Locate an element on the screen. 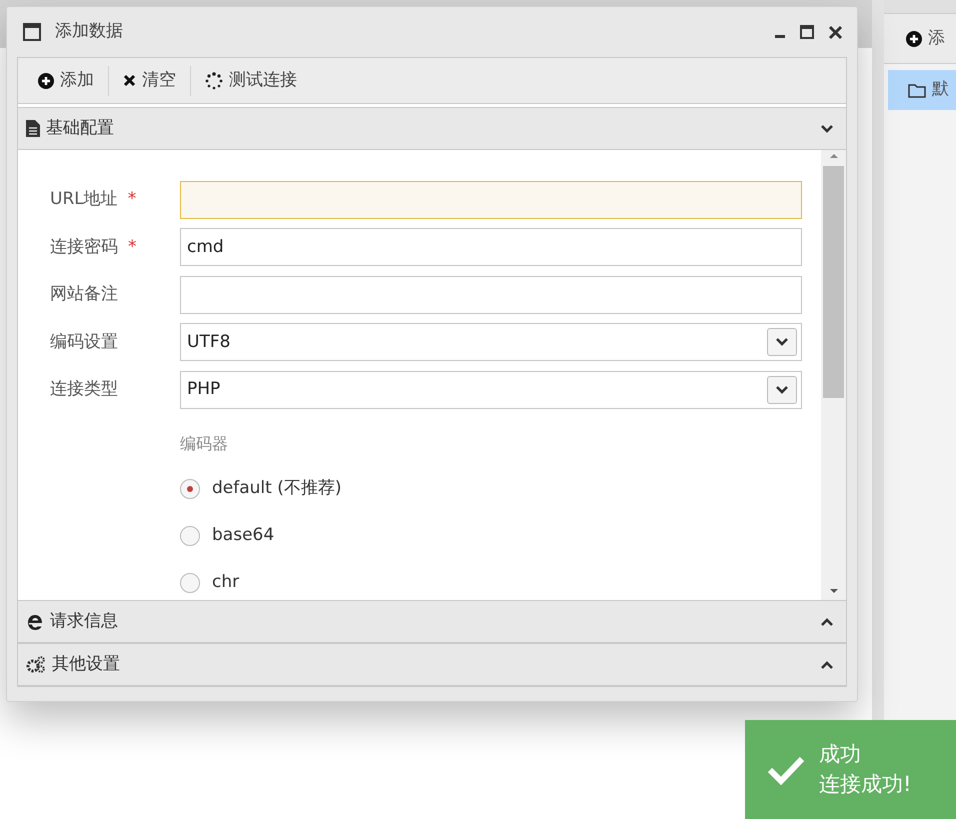 Image resolution: width=956 pixels, height=819 pixels. chevron-down-icon is located at coordinates (827, 129).